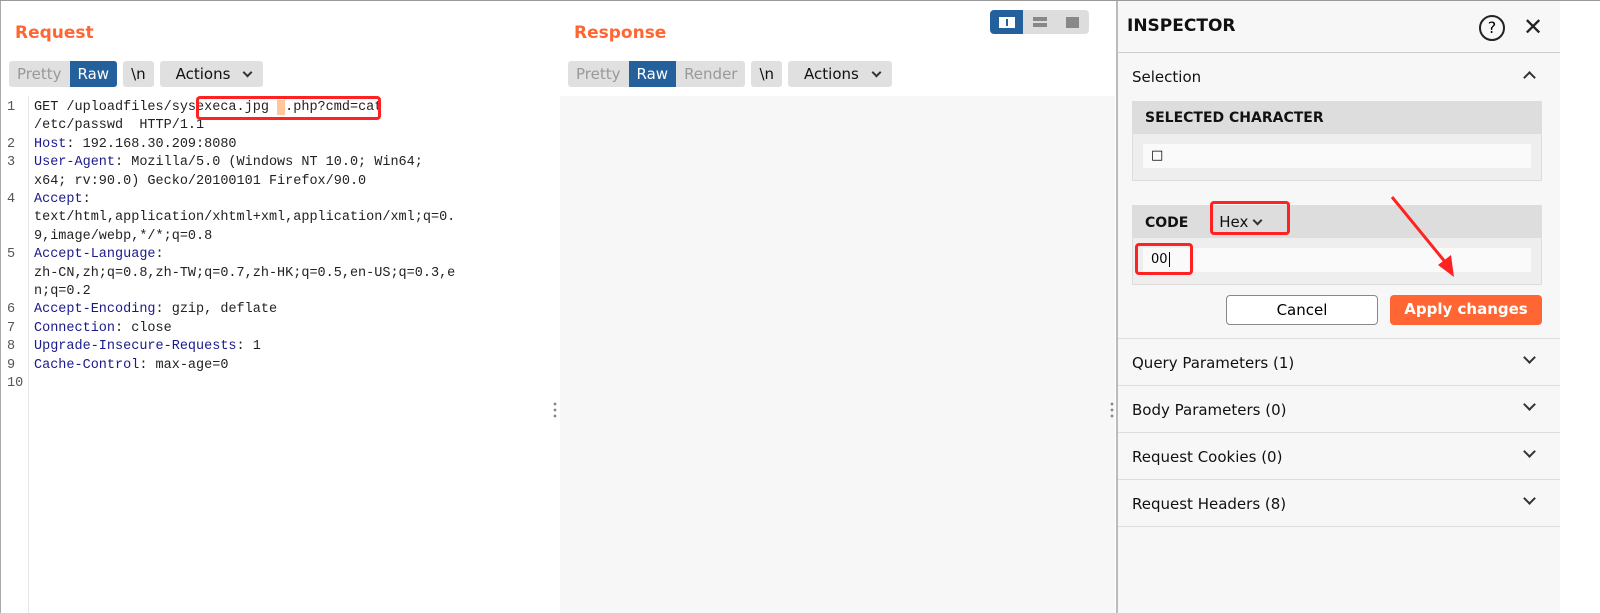  What do you see at coordinates (1466, 310) in the screenshot?
I see `apply-changes-button: Apply changes` at bounding box center [1466, 310].